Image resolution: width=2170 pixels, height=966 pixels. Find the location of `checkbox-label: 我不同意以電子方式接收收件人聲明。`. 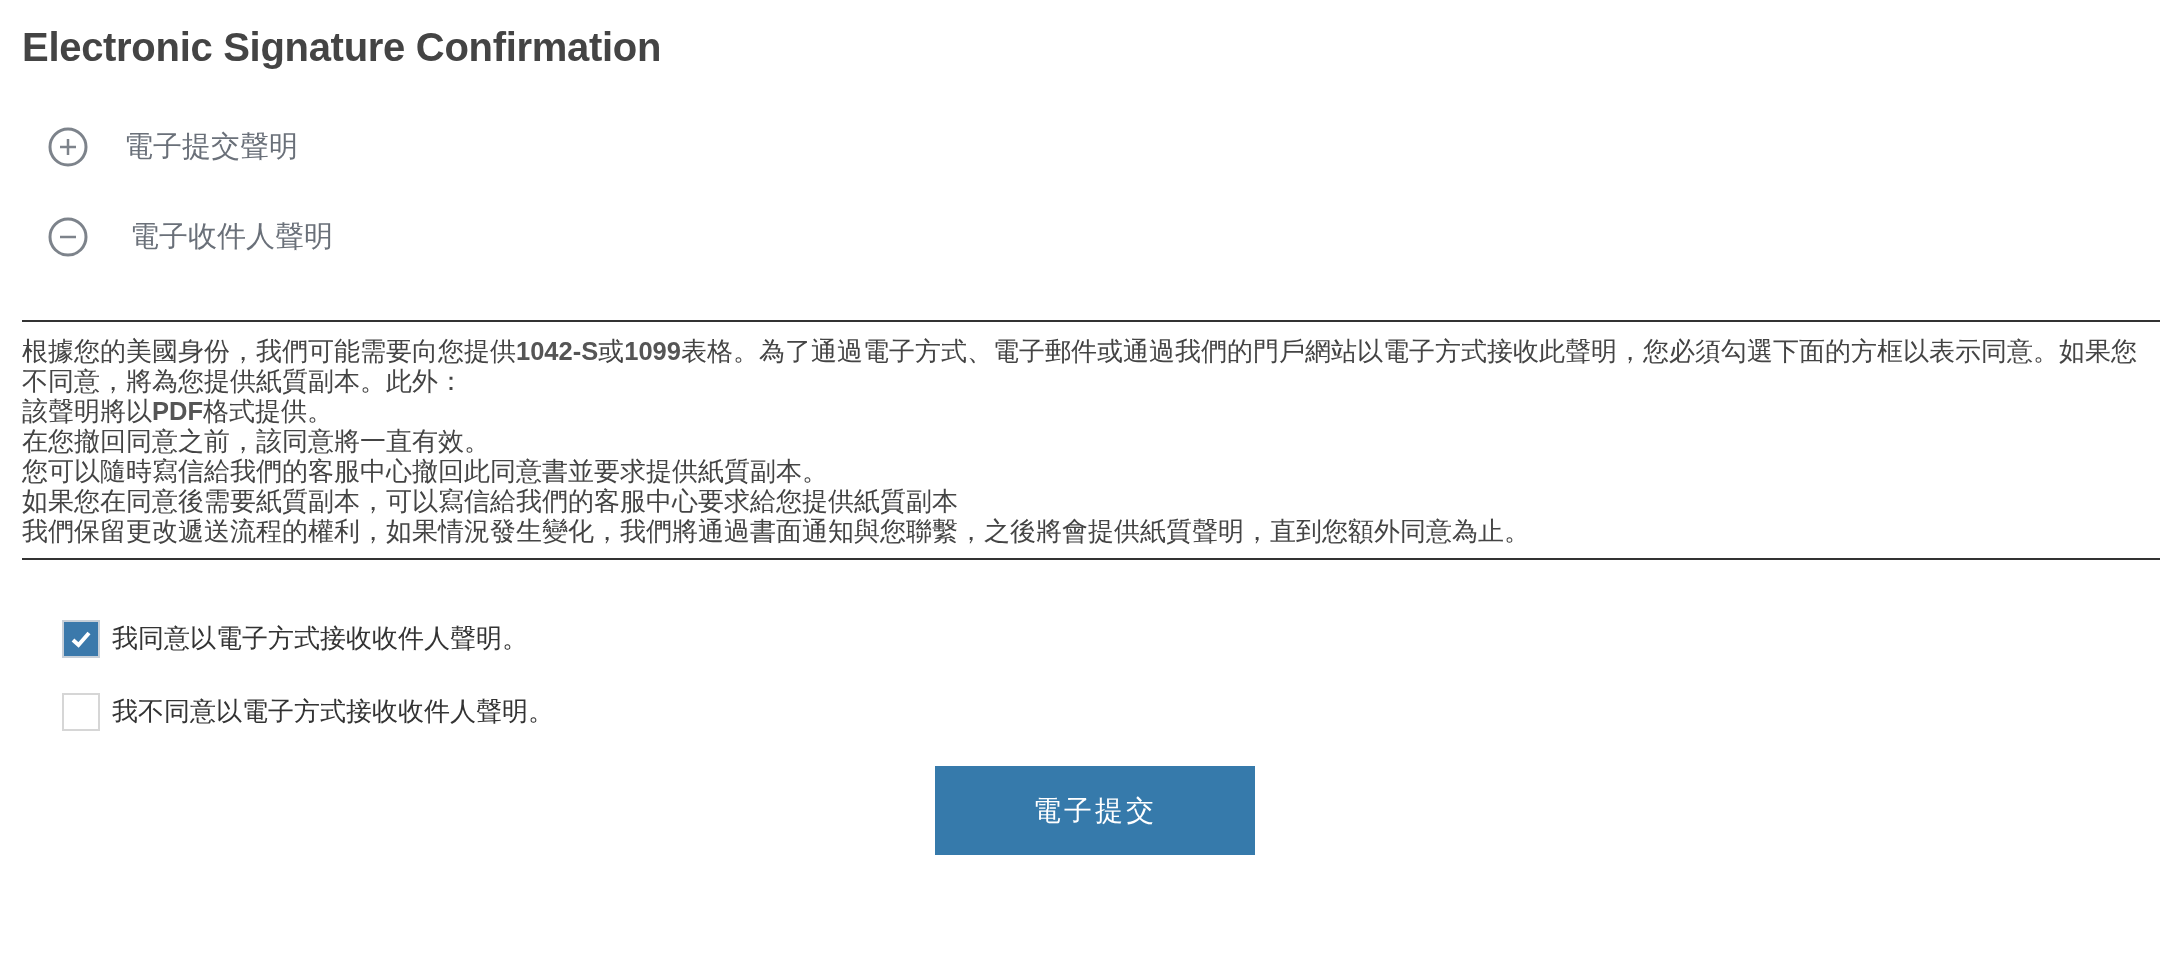

checkbox-label: 我不同意以電子方式接收收件人聲明。 is located at coordinates (333, 711).